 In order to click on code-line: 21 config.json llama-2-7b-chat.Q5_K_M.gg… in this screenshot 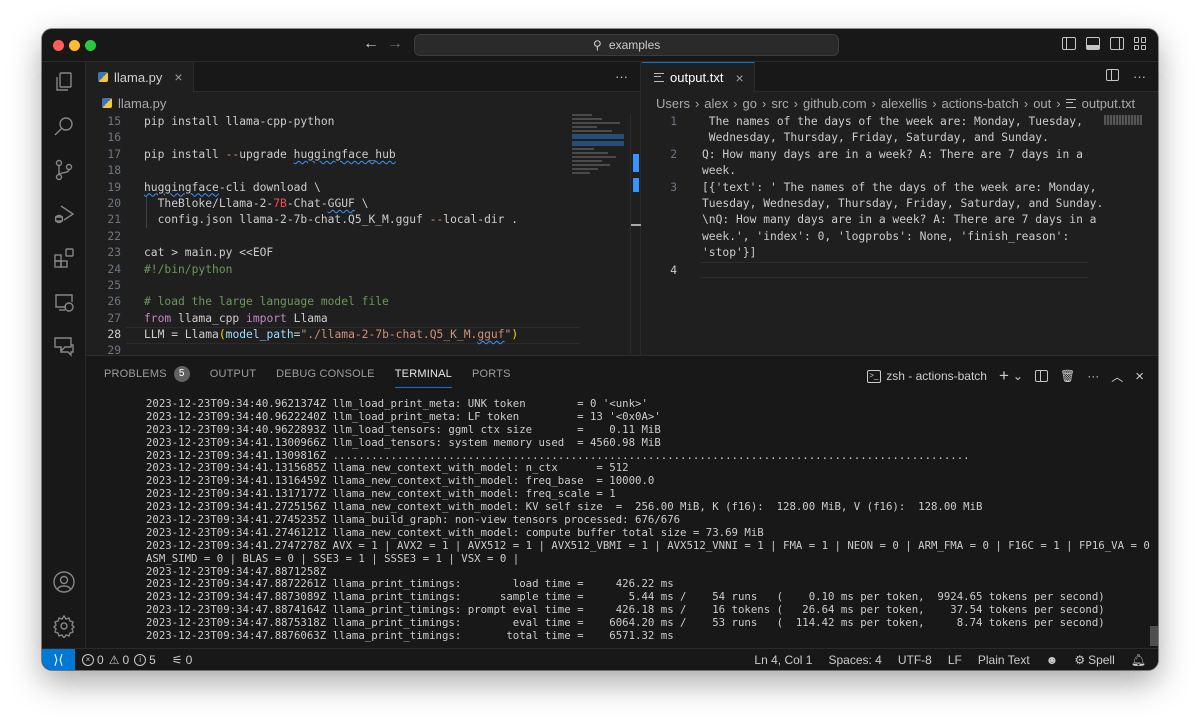, I will do `click(363, 220)`.